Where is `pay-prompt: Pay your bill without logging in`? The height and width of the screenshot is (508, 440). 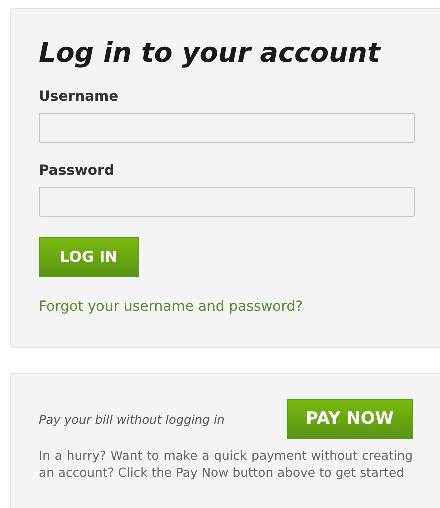
pay-prompt: Pay your bill without logging in is located at coordinates (132, 420).